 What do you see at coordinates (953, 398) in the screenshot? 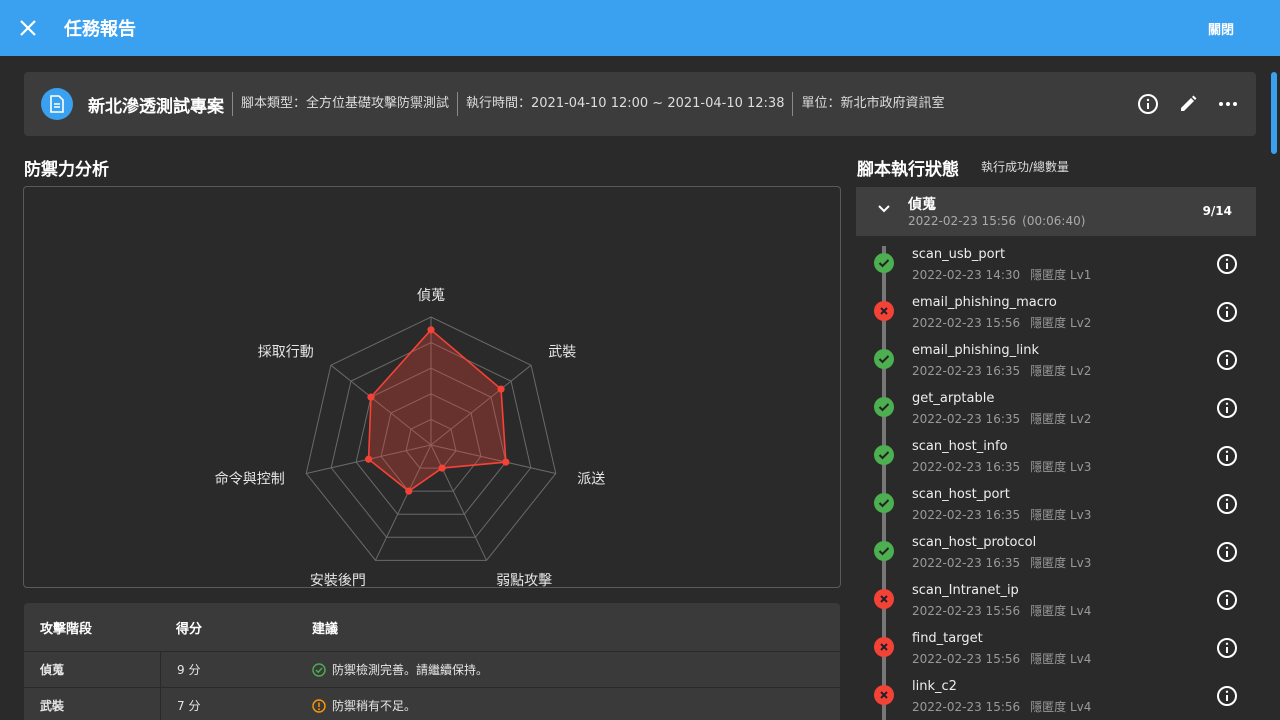
I see `task-name: get_arptable` at bounding box center [953, 398].